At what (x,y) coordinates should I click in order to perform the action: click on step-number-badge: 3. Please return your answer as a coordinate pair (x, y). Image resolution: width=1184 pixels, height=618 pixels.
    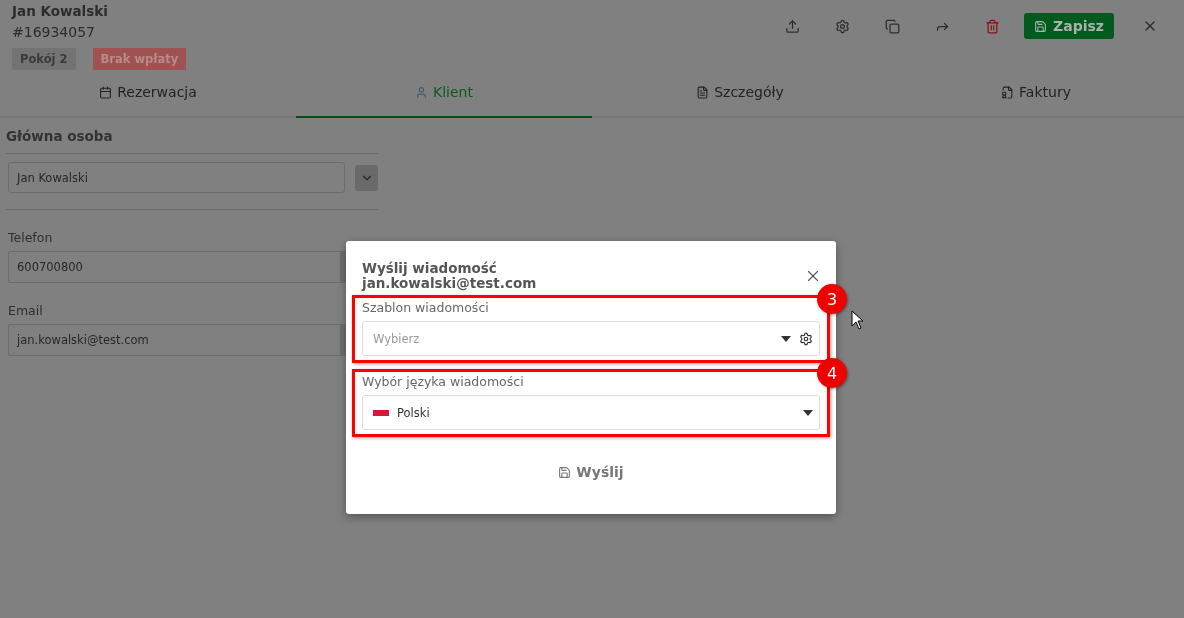
    Looking at the image, I should click on (832, 299).